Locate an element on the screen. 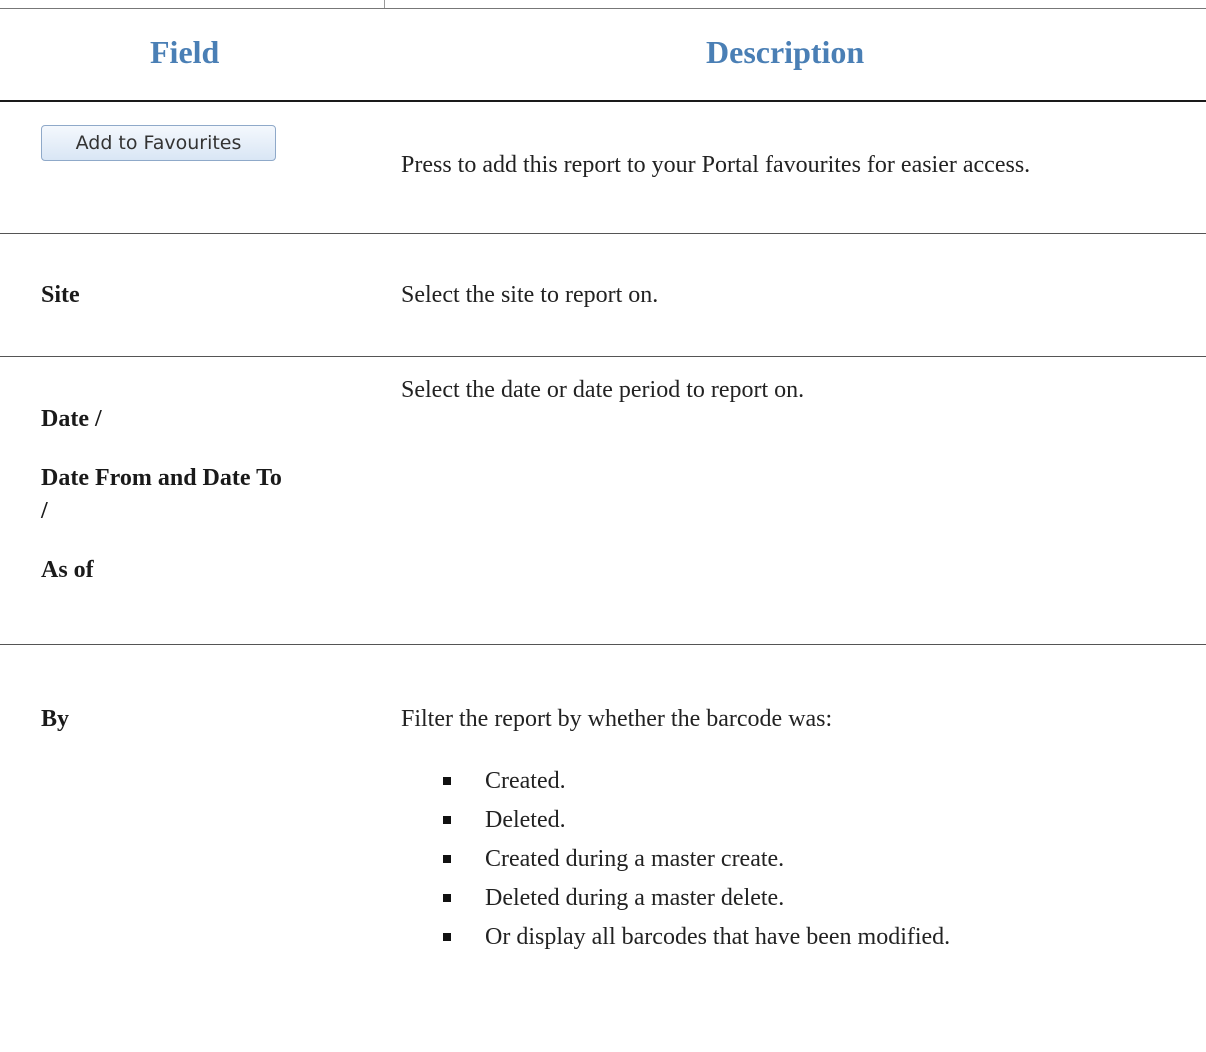 Image resolution: width=1206 pixels, height=1052 pixels. list-item: Created. is located at coordinates (696, 785).